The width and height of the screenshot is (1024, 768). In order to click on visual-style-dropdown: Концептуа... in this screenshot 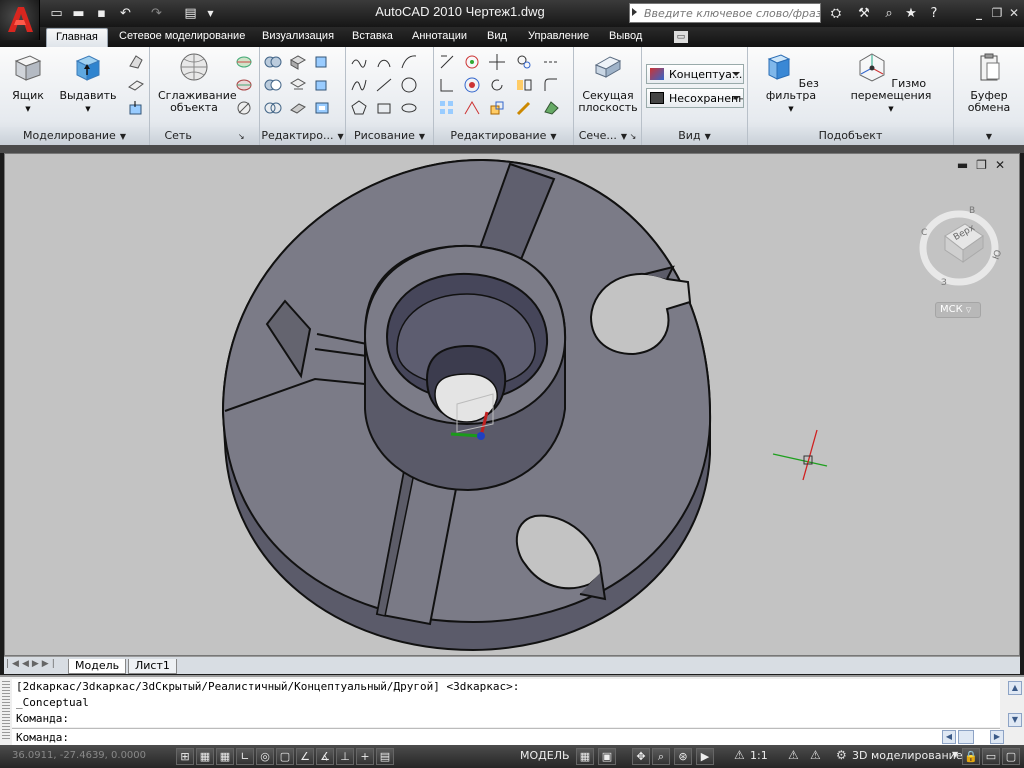, I will do `click(695, 74)`.